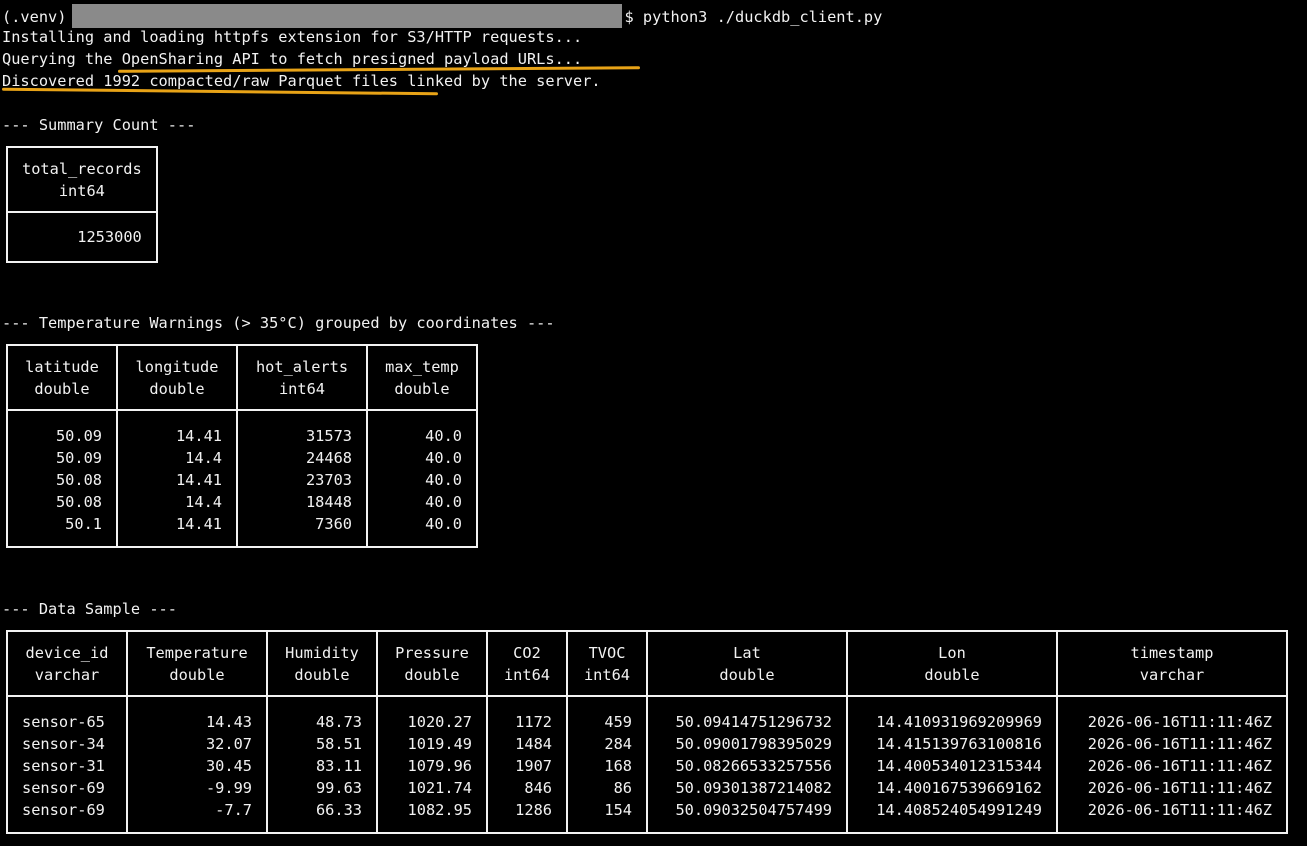 Image resolution: width=1307 pixels, height=846 pixels. What do you see at coordinates (67, 744) in the screenshot?
I see `table-cell: sensor-34` at bounding box center [67, 744].